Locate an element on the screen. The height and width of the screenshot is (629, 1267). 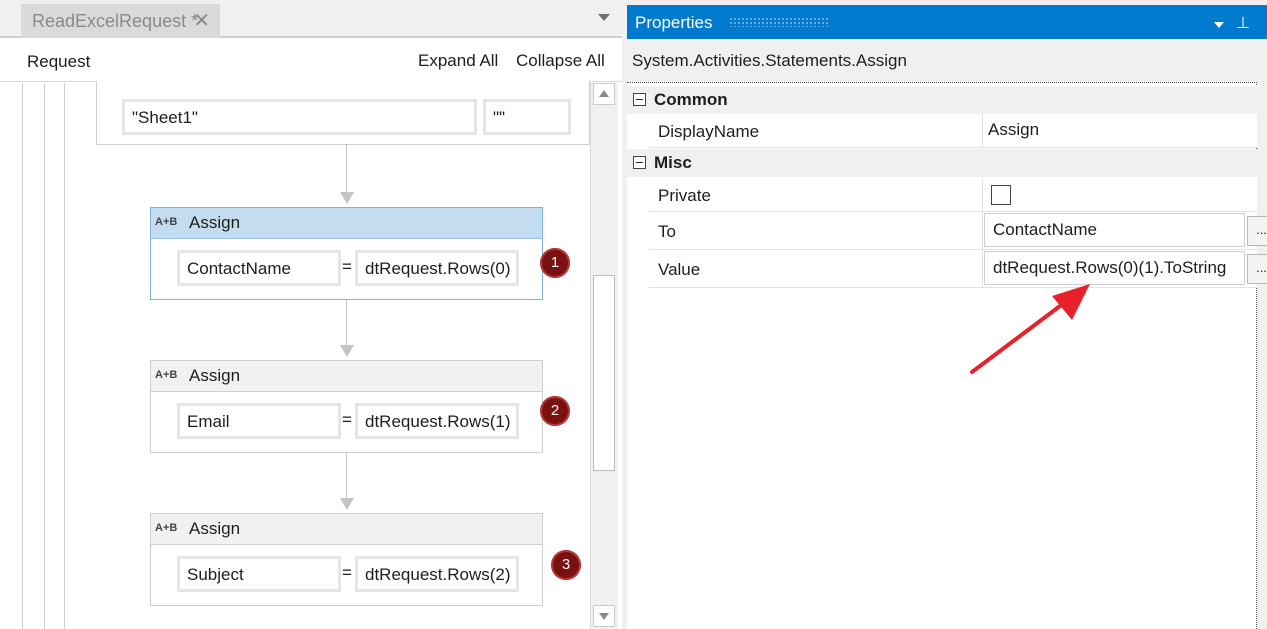
property-row-displayname: DisplayName Assign is located at coordinates (953, 131).